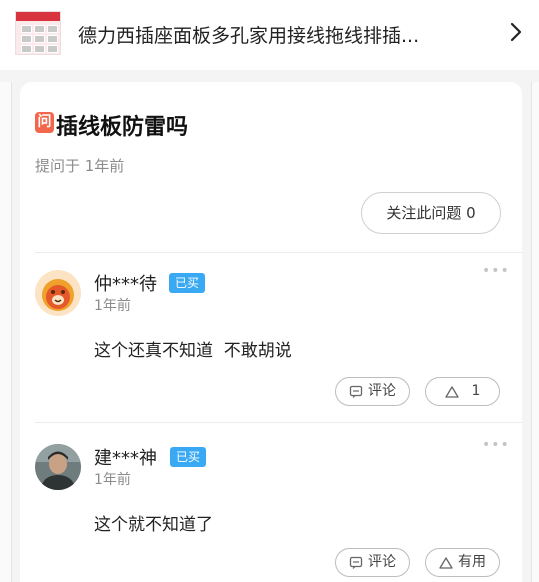 This screenshot has height=582, width=539. What do you see at coordinates (431, 213) in the screenshot?
I see `follow-question-button: 关注此问题 0` at bounding box center [431, 213].